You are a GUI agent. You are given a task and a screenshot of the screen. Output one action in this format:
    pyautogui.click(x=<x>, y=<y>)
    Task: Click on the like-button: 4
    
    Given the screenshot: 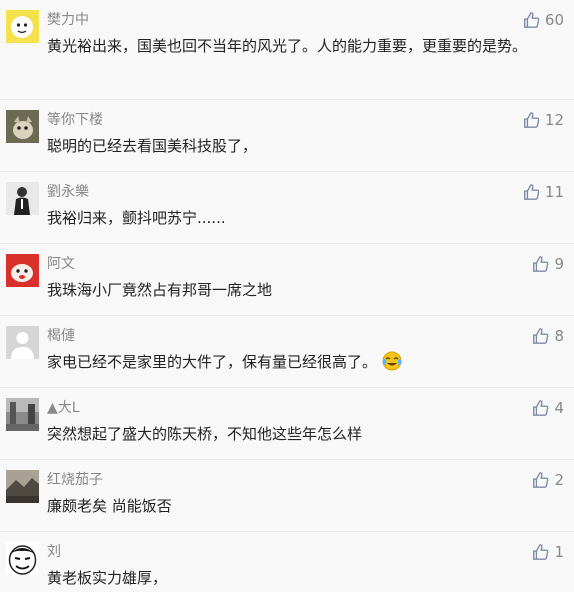 What is the action you would take?
    pyautogui.click(x=547, y=408)
    